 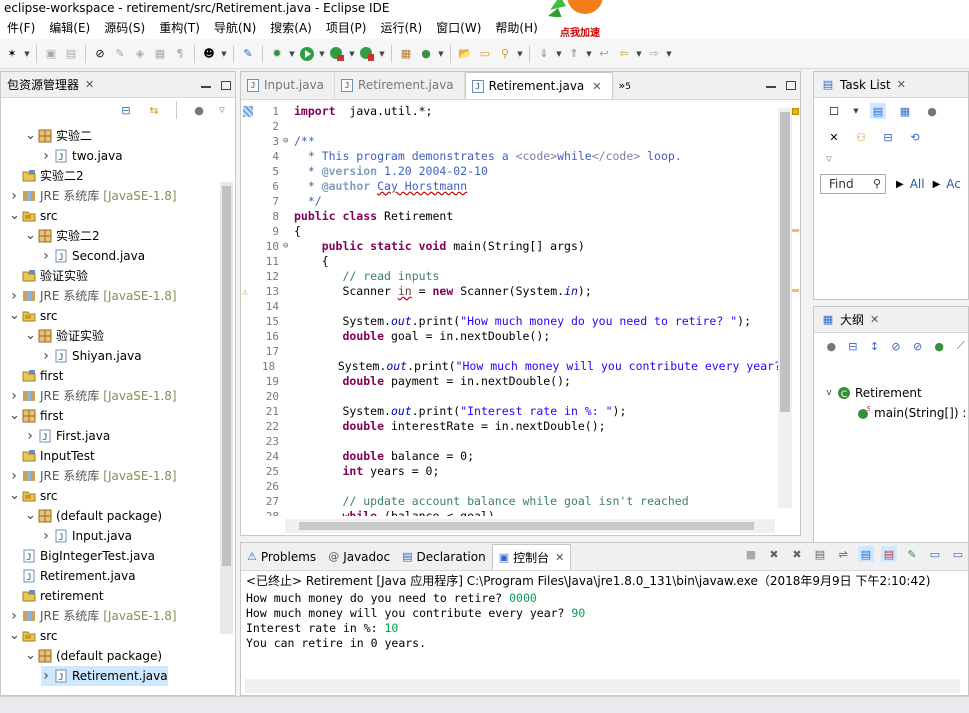 What do you see at coordinates (458, 28) in the screenshot?
I see `menu-item-8: 窗口(W)` at bounding box center [458, 28].